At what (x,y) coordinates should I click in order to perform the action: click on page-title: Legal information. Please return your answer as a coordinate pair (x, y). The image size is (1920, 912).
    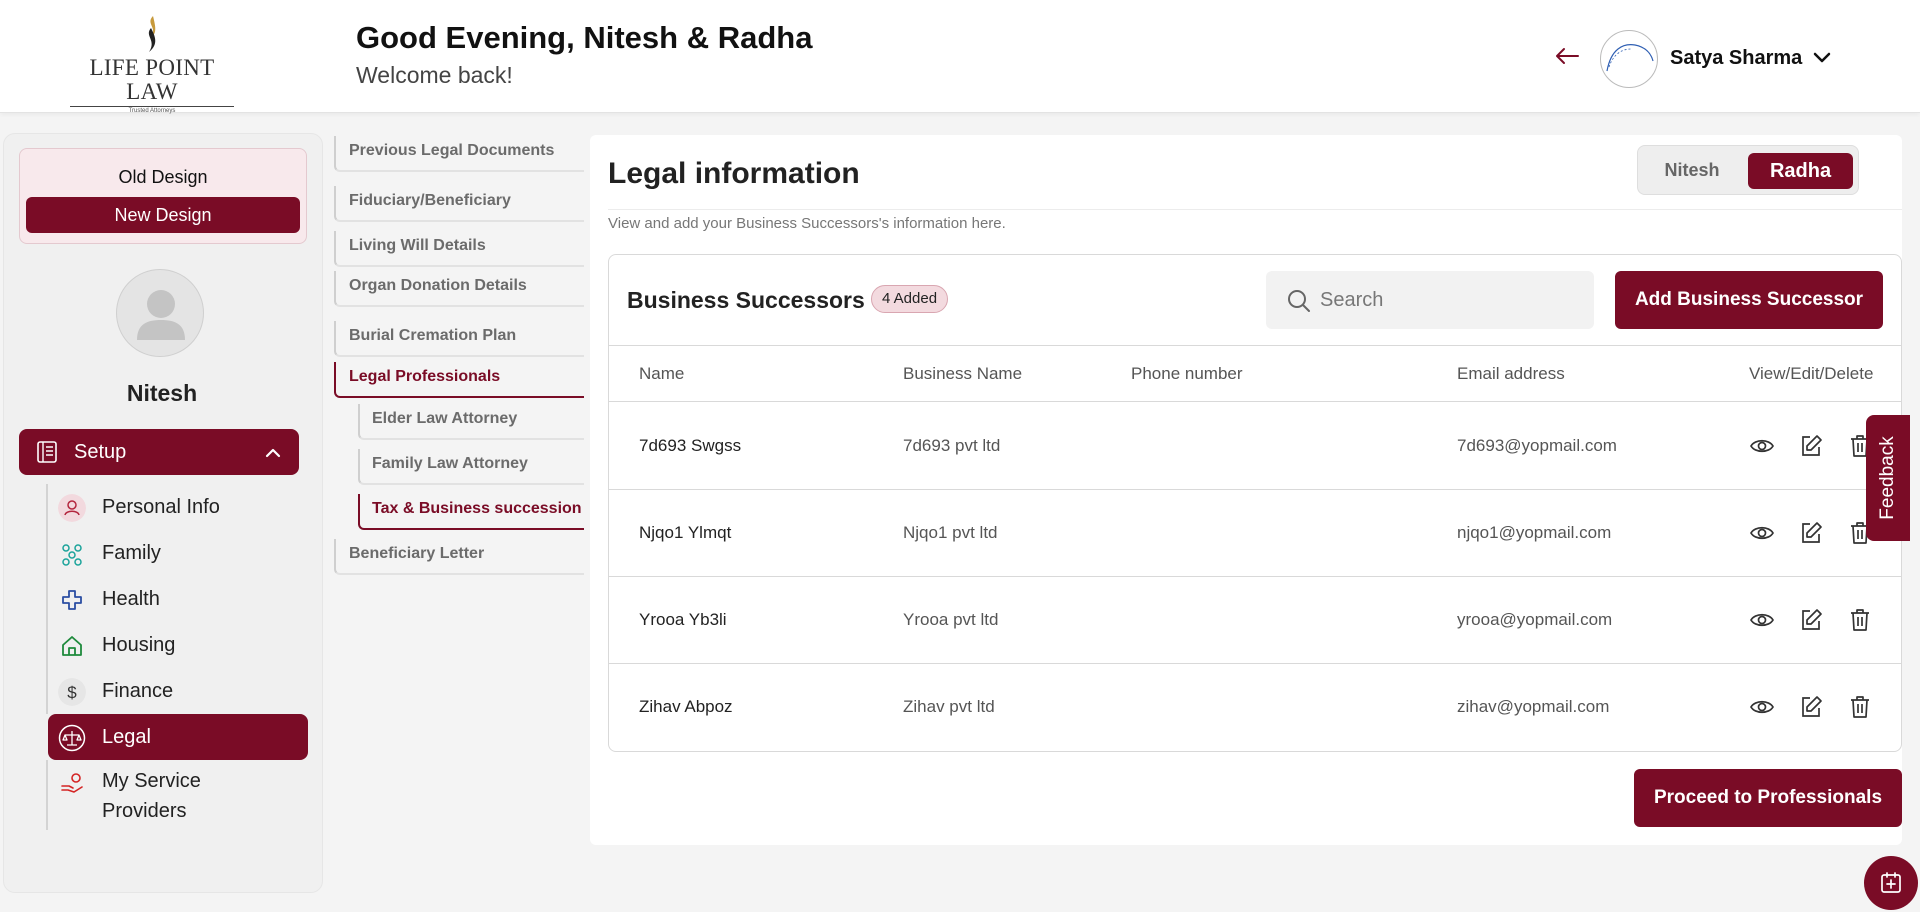
    Looking at the image, I should click on (734, 173).